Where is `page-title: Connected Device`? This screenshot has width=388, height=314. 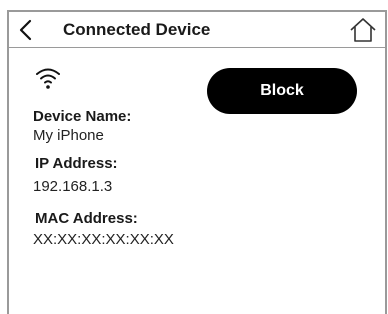
page-title: Connected Device is located at coordinates (137, 29).